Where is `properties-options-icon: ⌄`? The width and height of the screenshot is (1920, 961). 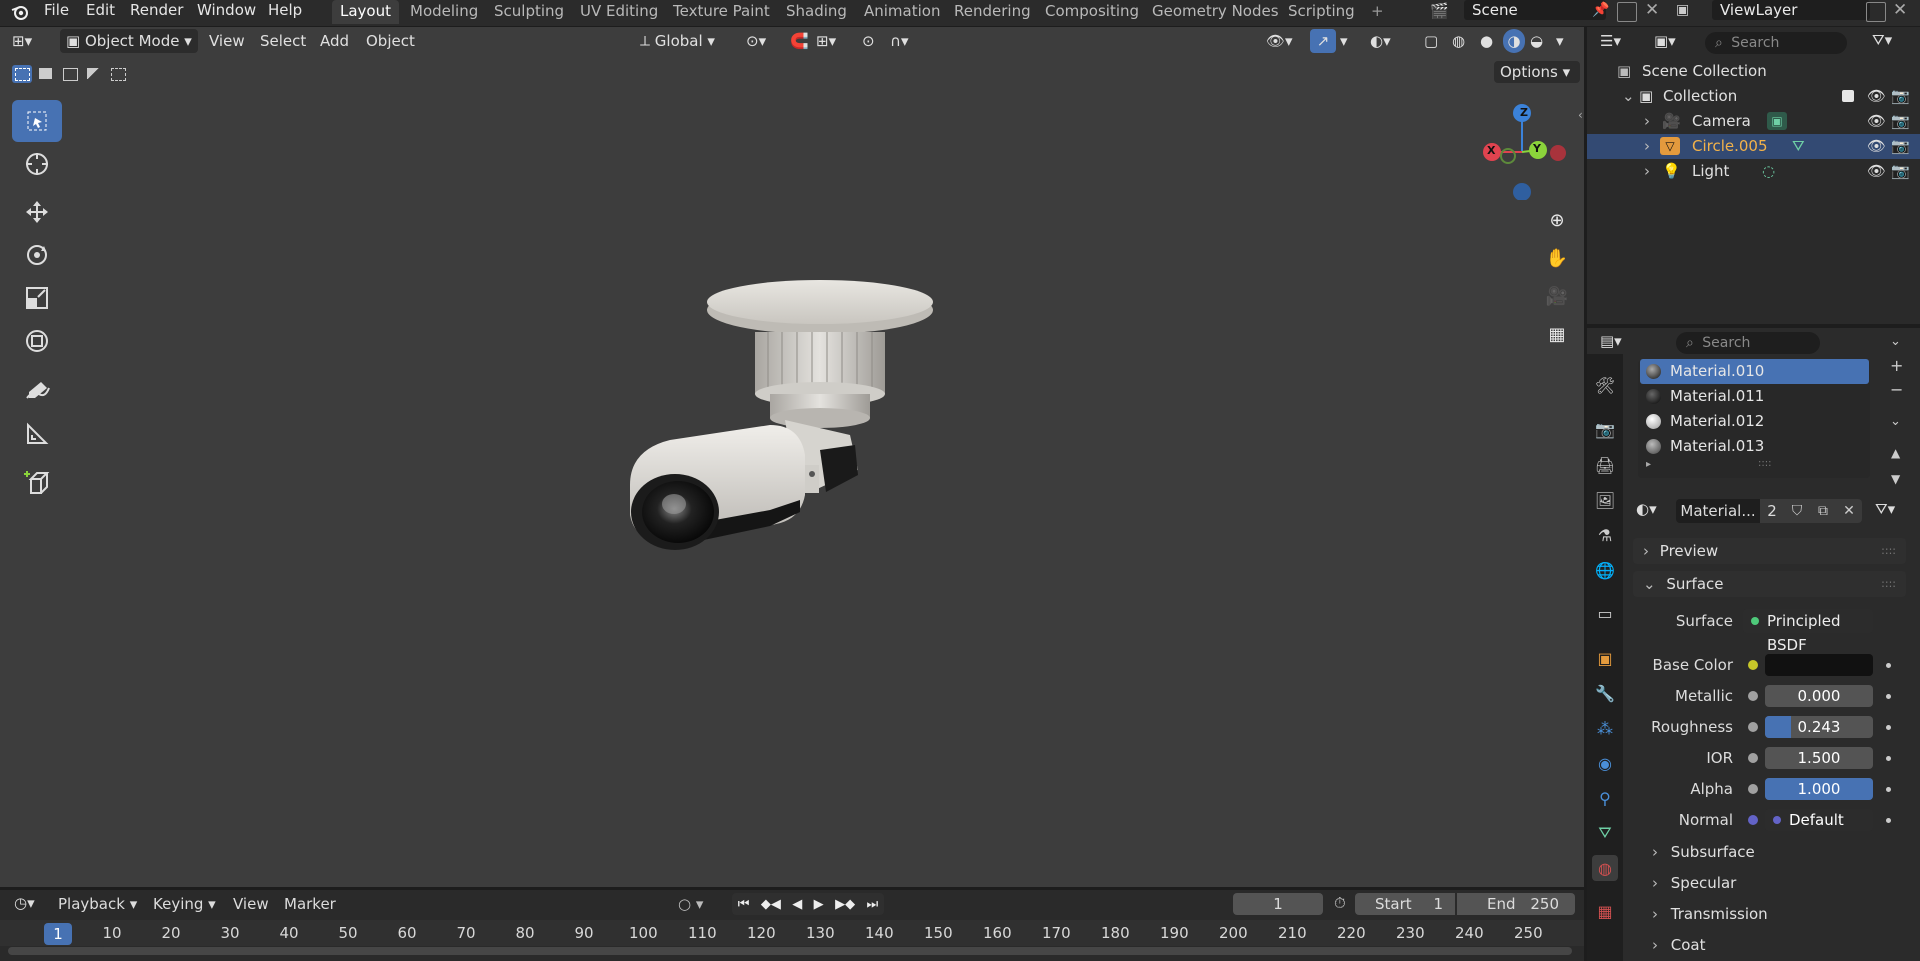
properties-options-icon: ⌄ is located at coordinates (1895, 341).